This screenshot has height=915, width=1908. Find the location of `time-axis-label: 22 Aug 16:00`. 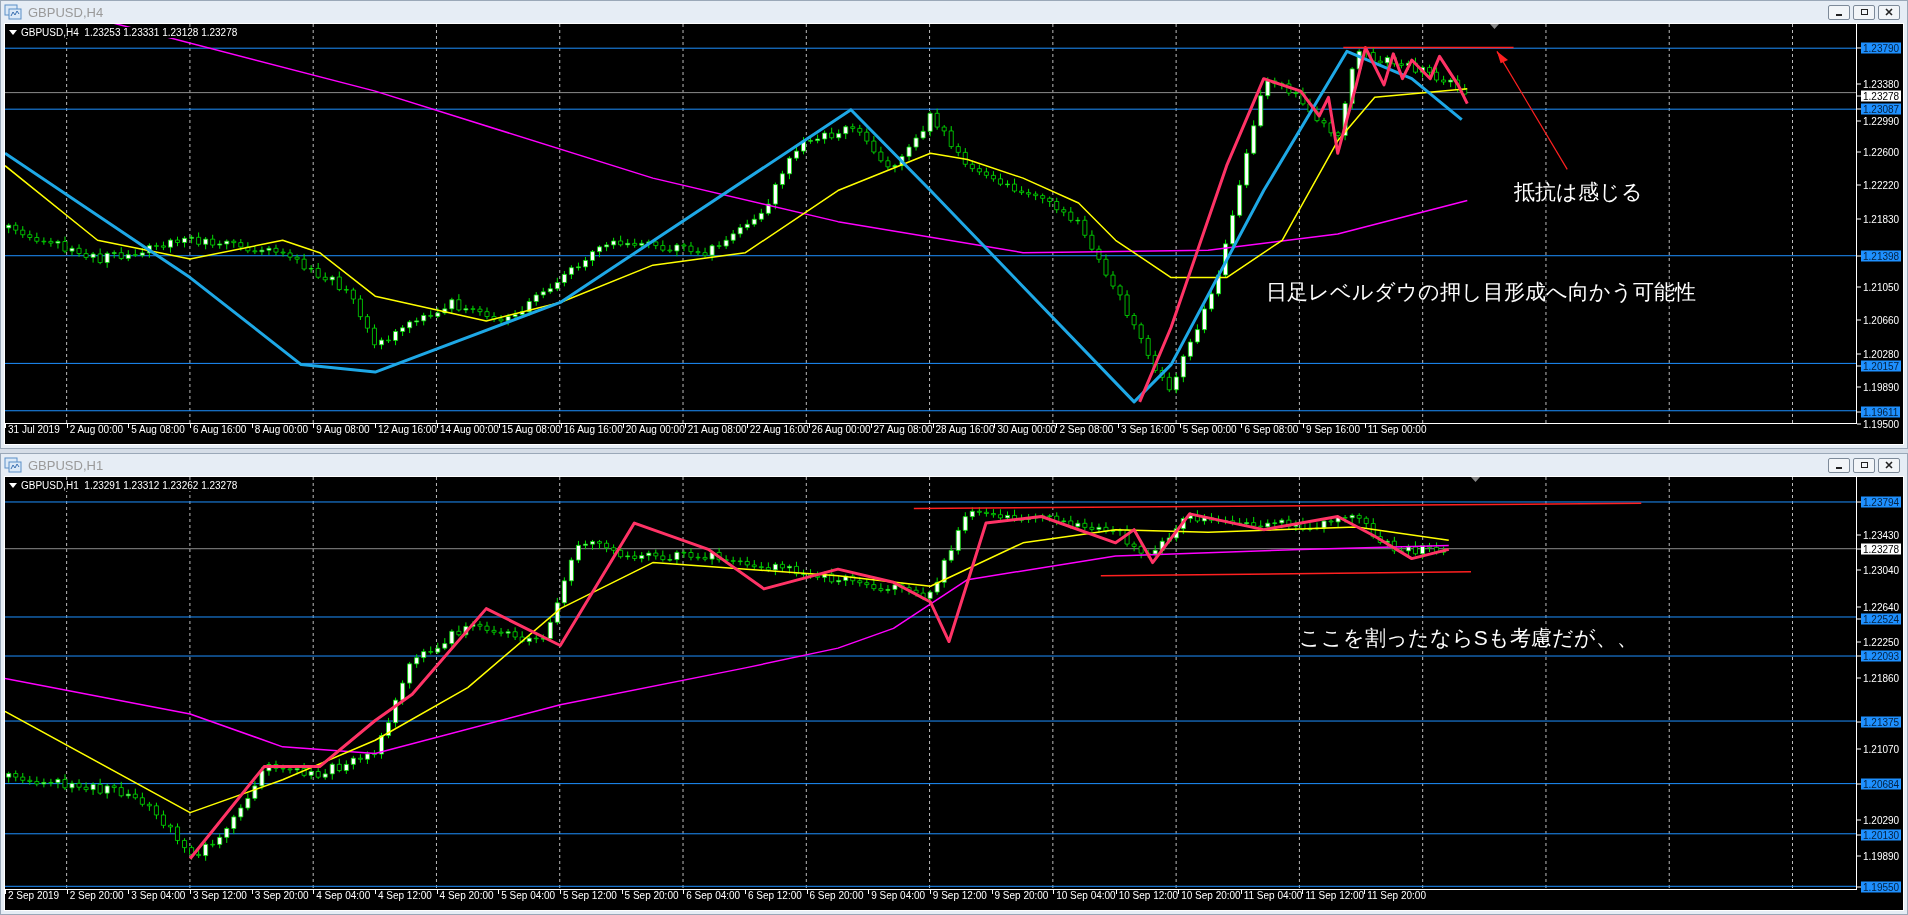

time-axis-label: 22 Aug 16:00 is located at coordinates (779, 429).